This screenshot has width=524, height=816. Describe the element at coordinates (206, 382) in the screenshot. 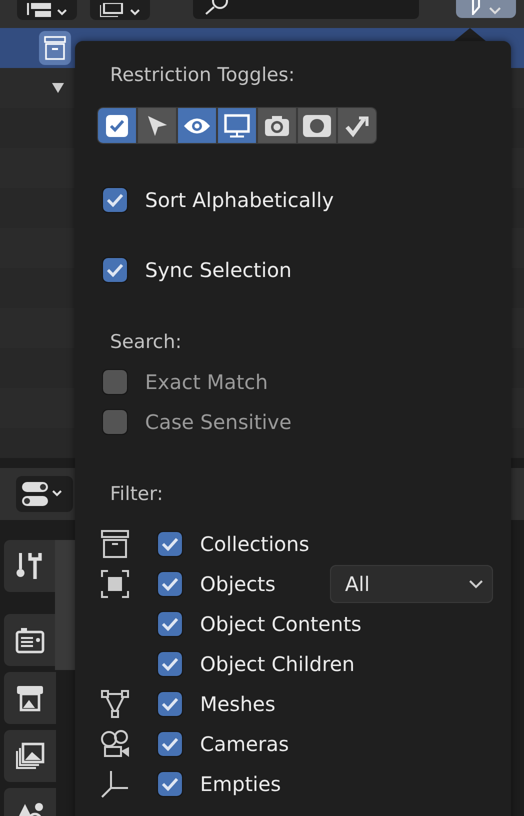

I see `checkbox-label: Exact Match` at that location.